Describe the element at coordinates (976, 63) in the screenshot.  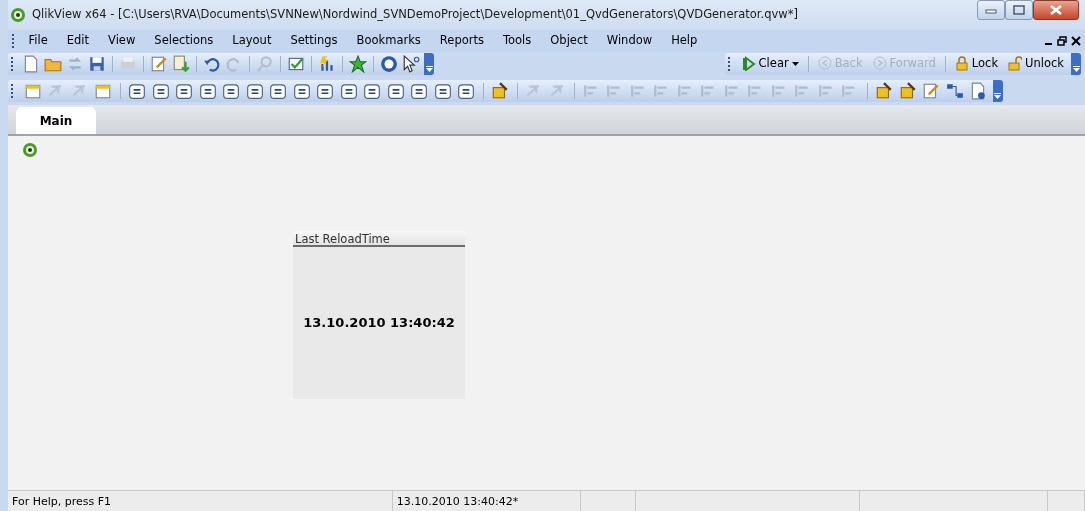
I see `lock-button: Lock` at that location.